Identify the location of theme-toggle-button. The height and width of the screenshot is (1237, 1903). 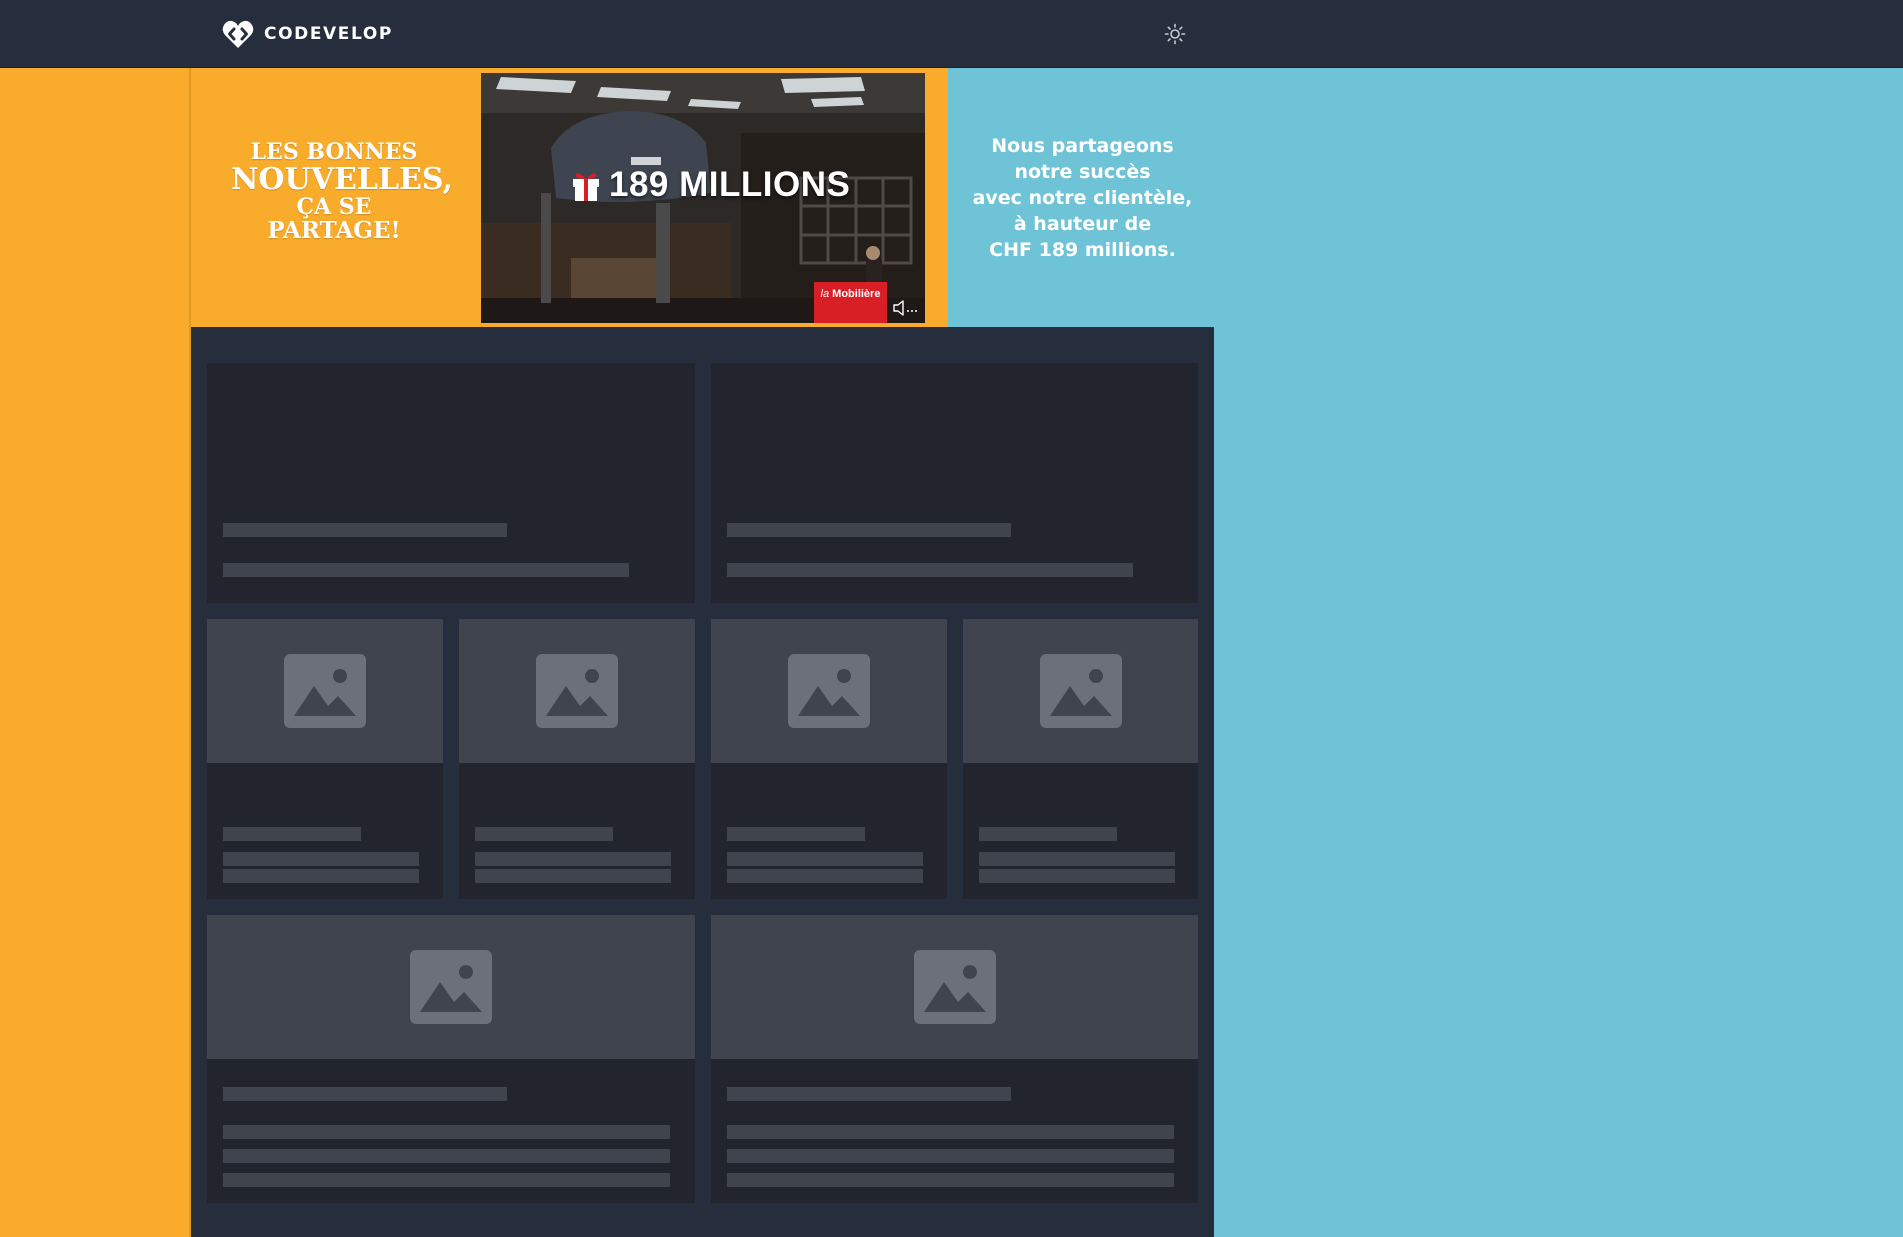
(1175, 34).